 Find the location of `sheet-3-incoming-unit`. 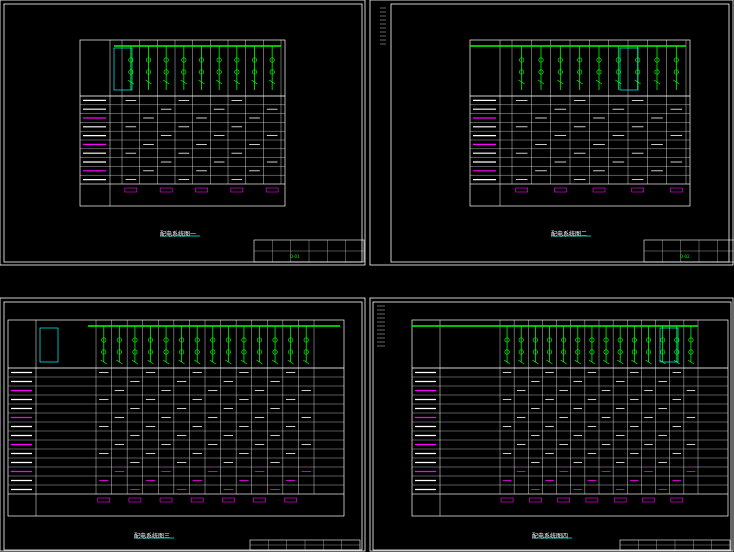

sheet-3-incoming-unit is located at coordinates (49, 345).